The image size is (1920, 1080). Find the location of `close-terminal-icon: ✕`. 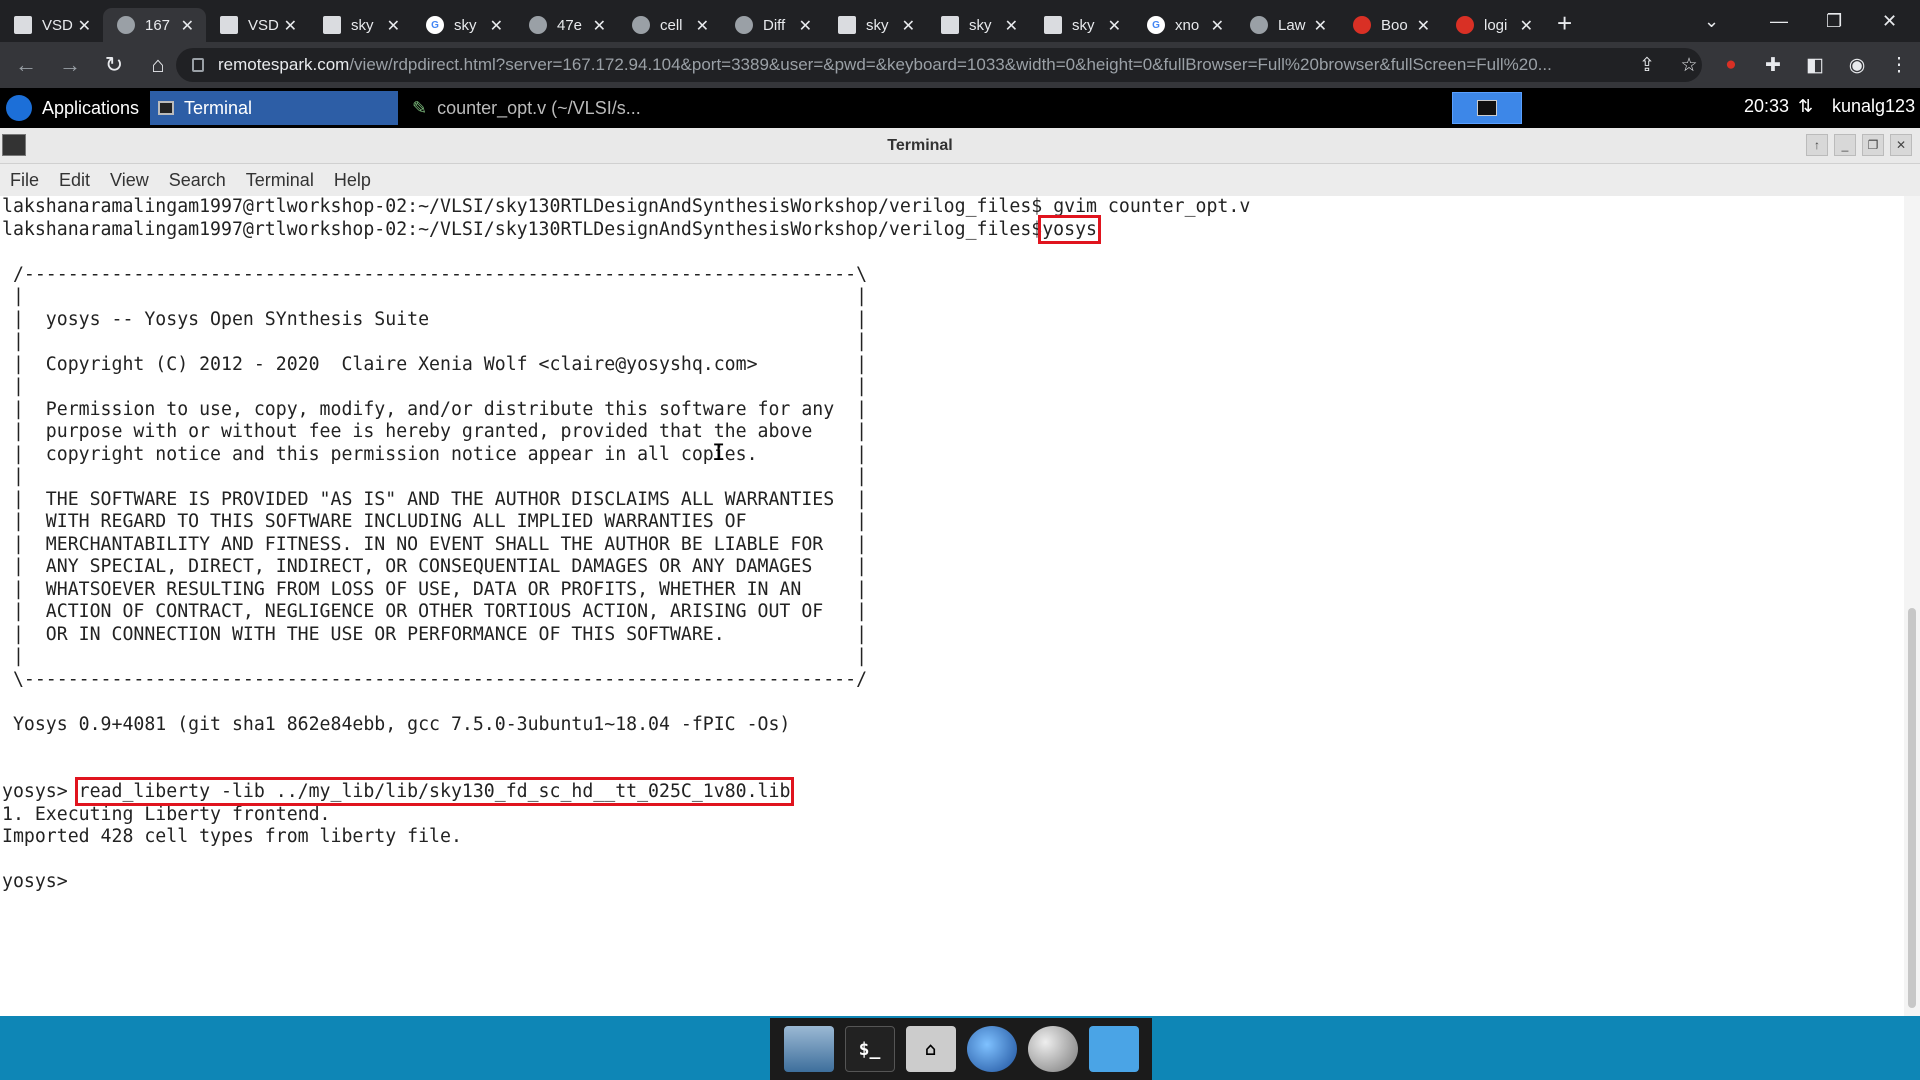

close-terminal-icon: ✕ is located at coordinates (1901, 145).